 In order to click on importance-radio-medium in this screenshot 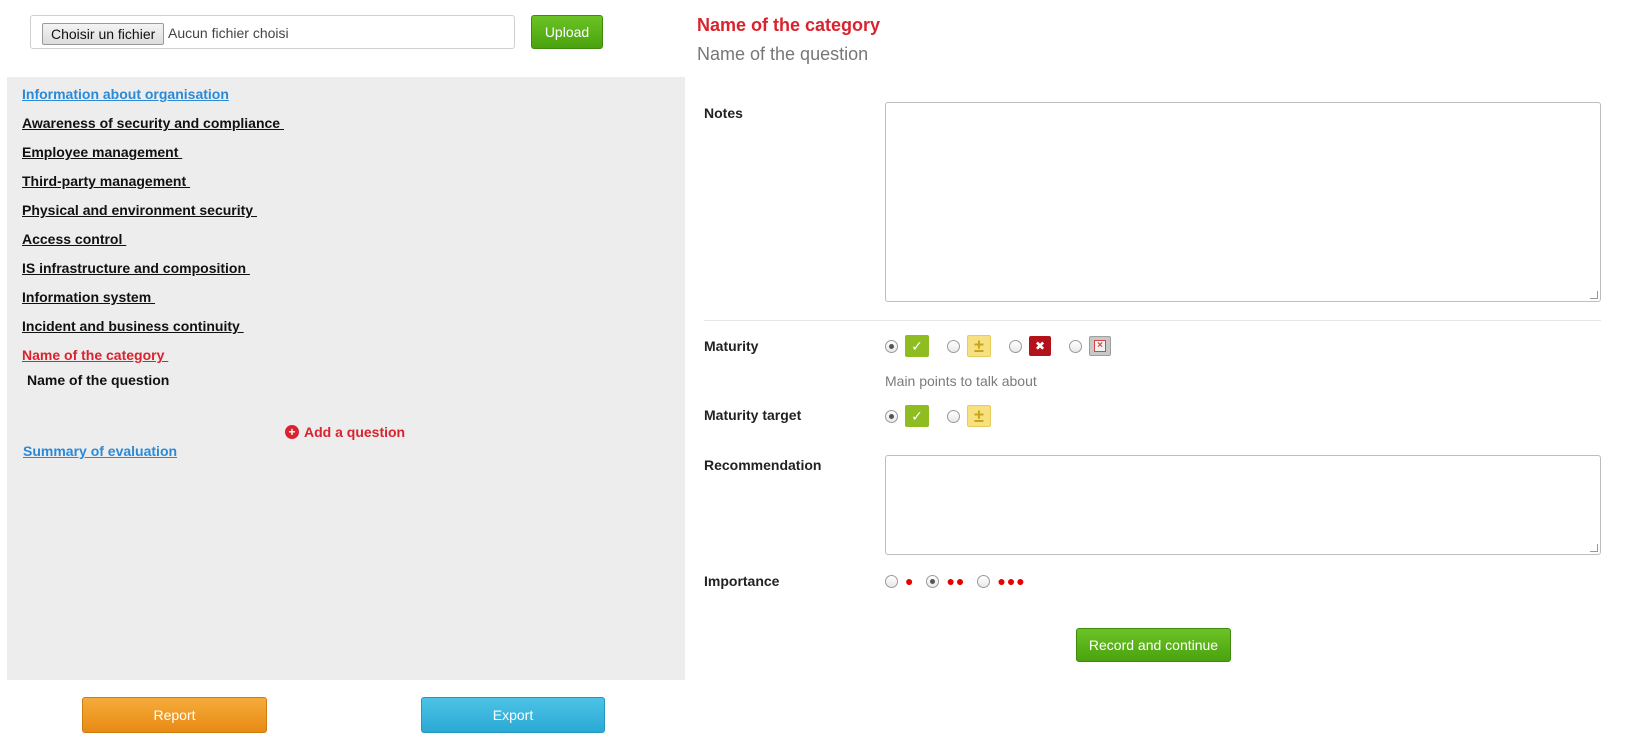, I will do `click(933, 581)`.